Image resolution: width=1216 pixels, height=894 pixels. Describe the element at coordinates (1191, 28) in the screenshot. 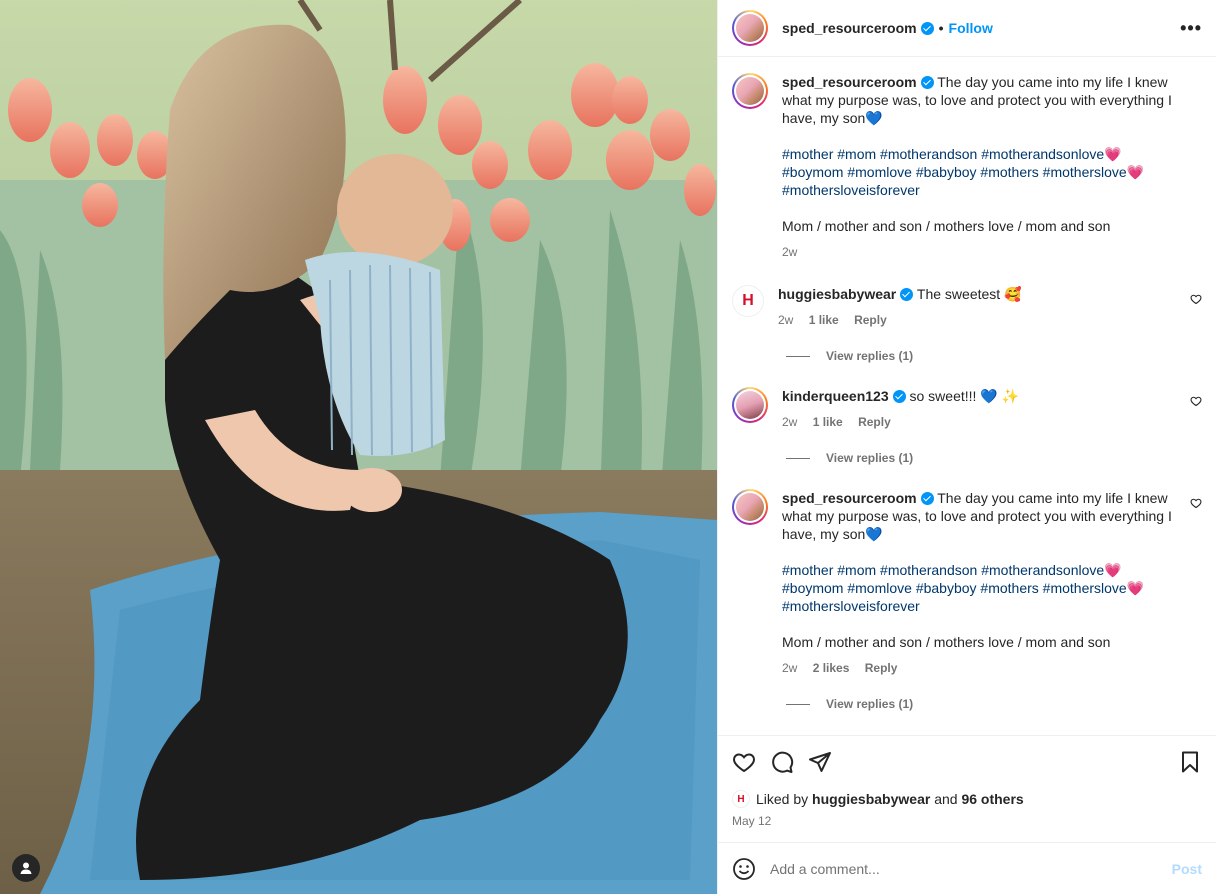

I see `more-options-icon: •••` at that location.